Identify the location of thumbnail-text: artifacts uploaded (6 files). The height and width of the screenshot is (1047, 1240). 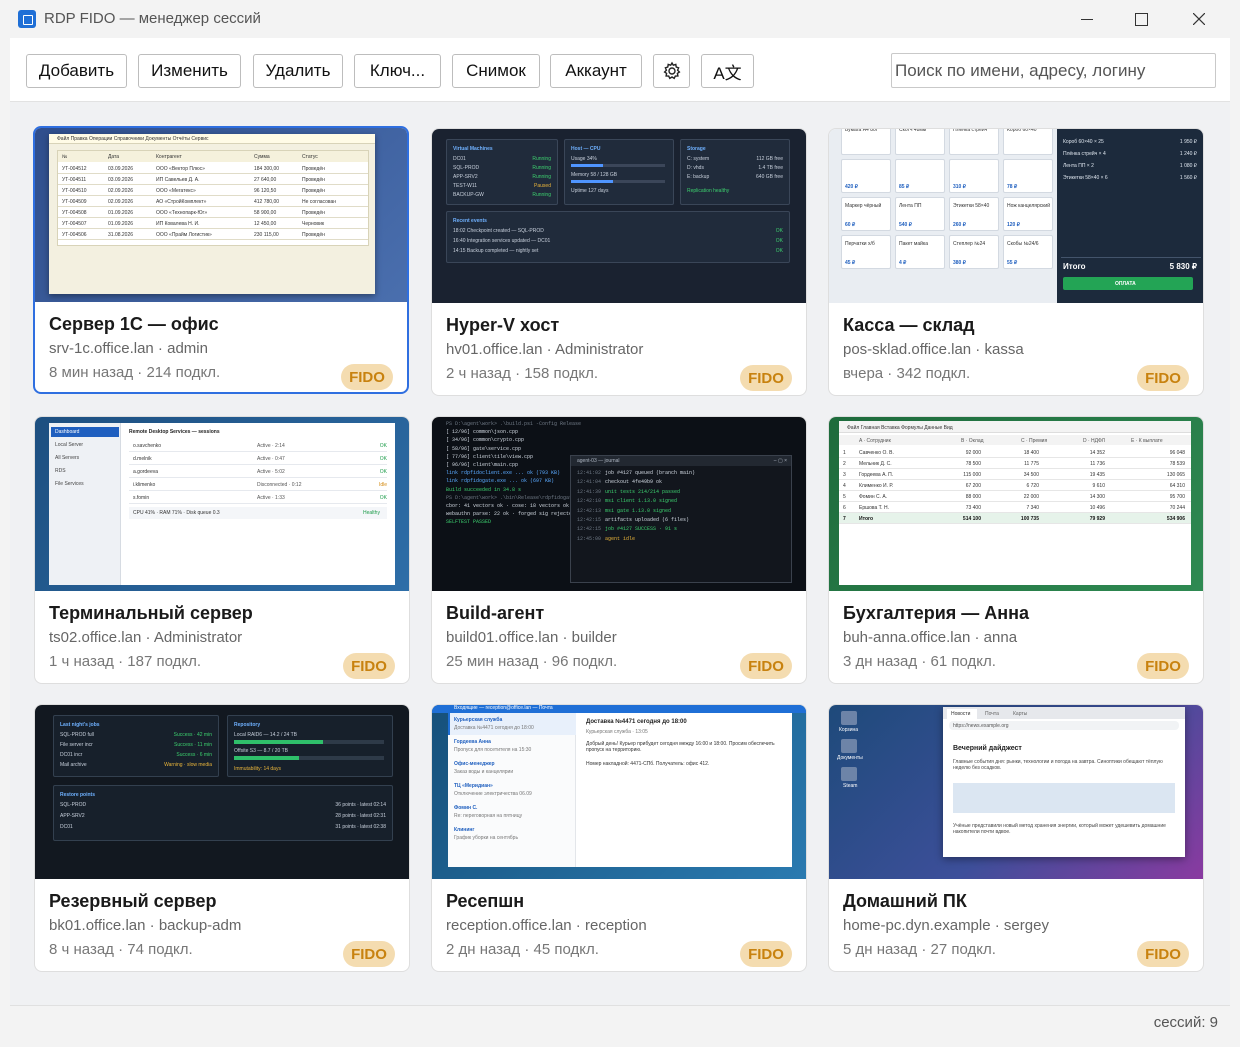
(647, 520).